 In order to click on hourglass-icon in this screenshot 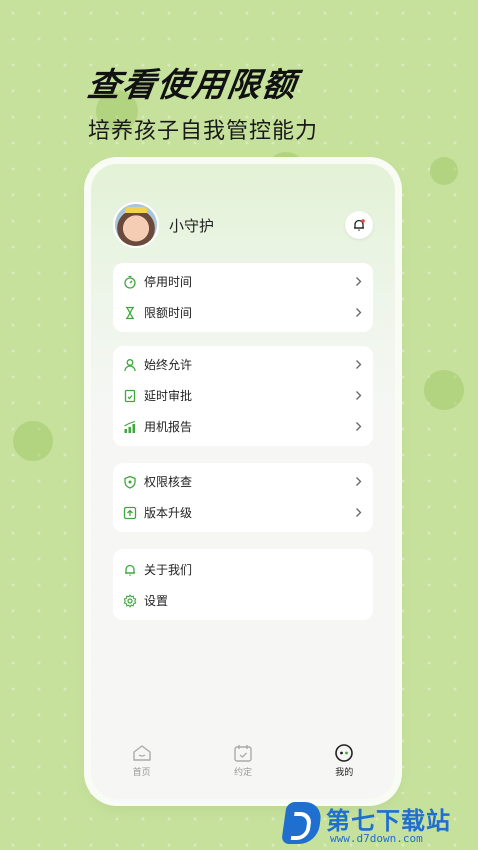, I will do `click(130, 313)`.